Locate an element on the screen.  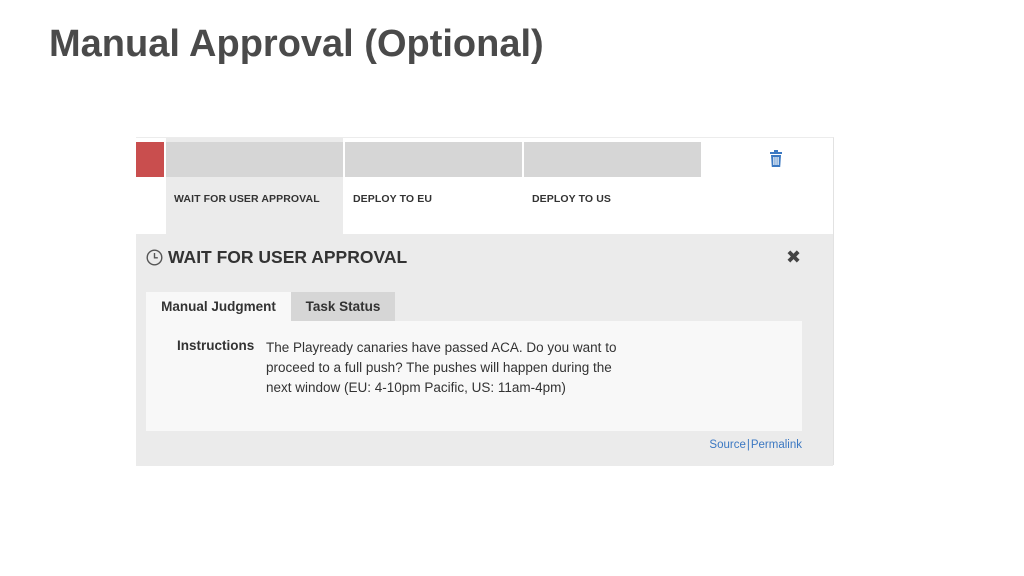
permalink-link: Permalink is located at coordinates (776, 445).